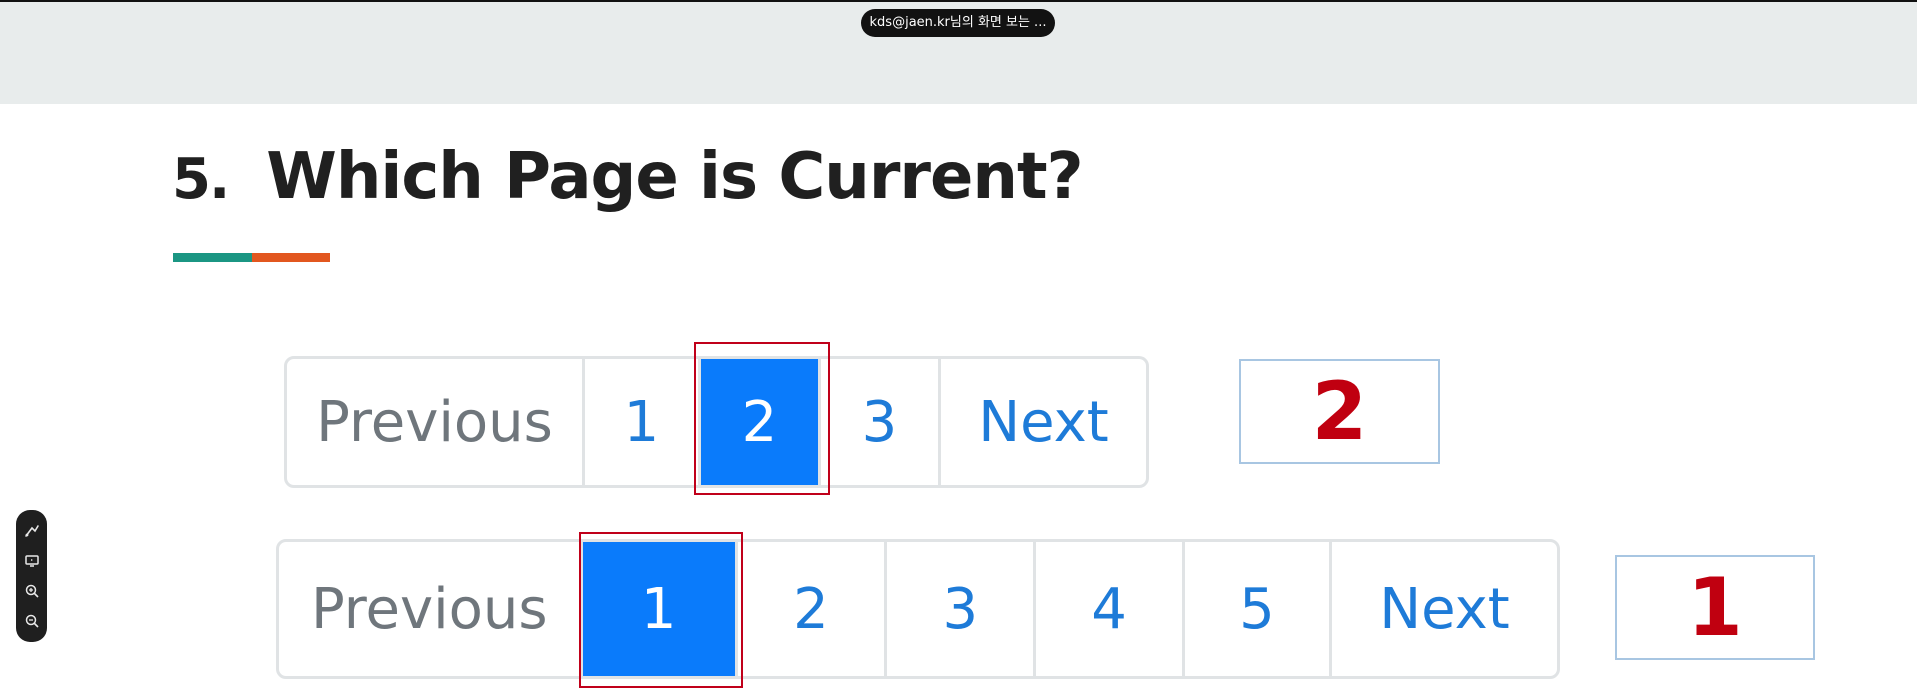 Image resolution: width=1917 pixels, height=698 pixels. What do you see at coordinates (643, 422) in the screenshot?
I see `page-1-button: 1` at bounding box center [643, 422].